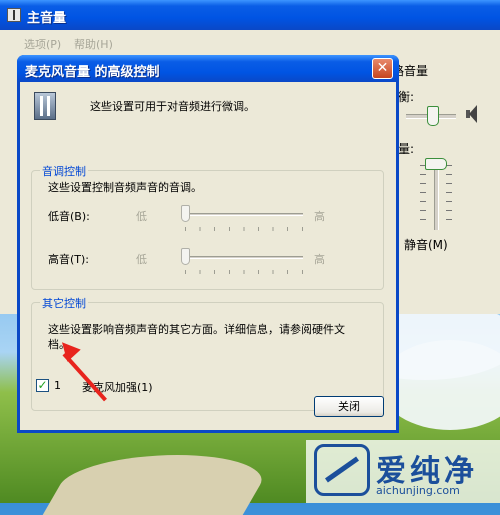 Image resolution: width=500 pixels, height=515 pixels. What do you see at coordinates (45, 106) in the screenshot?
I see `mixer-icon` at bounding box center [45, 106].